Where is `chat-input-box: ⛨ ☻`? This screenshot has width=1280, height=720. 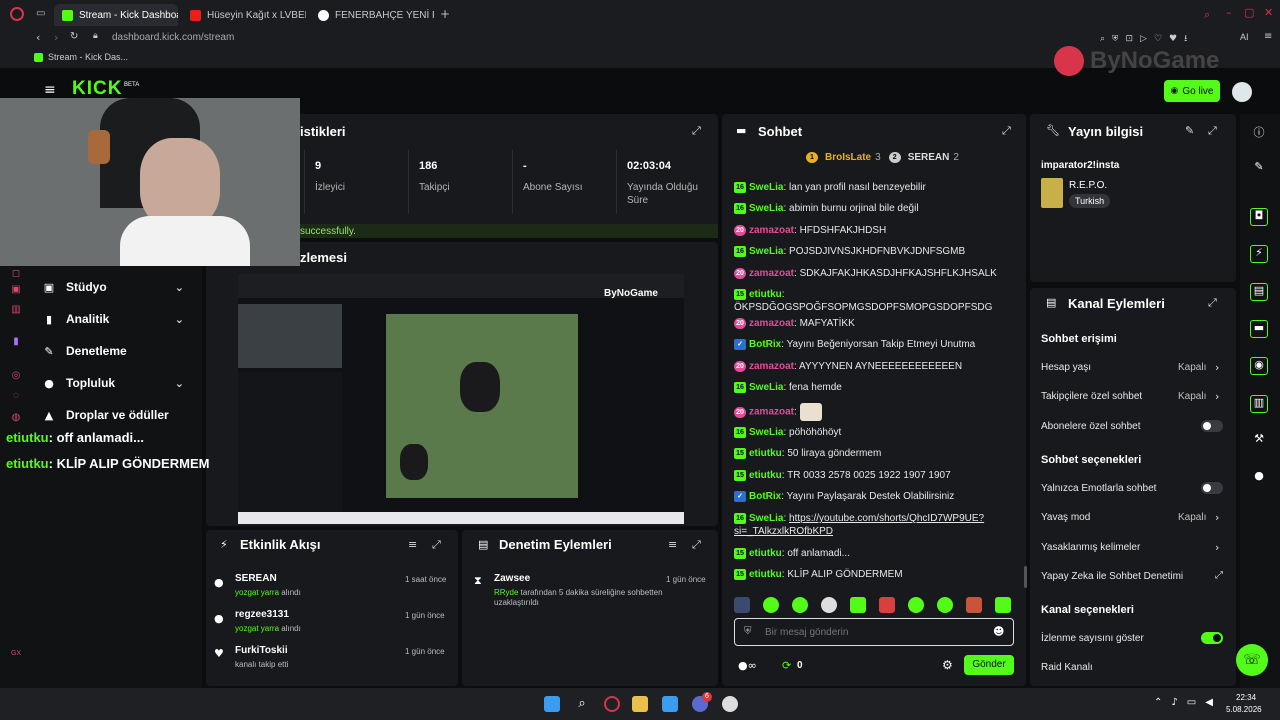
chat-input-box: ⛨ ☻ is located at coordinates (874, 632).